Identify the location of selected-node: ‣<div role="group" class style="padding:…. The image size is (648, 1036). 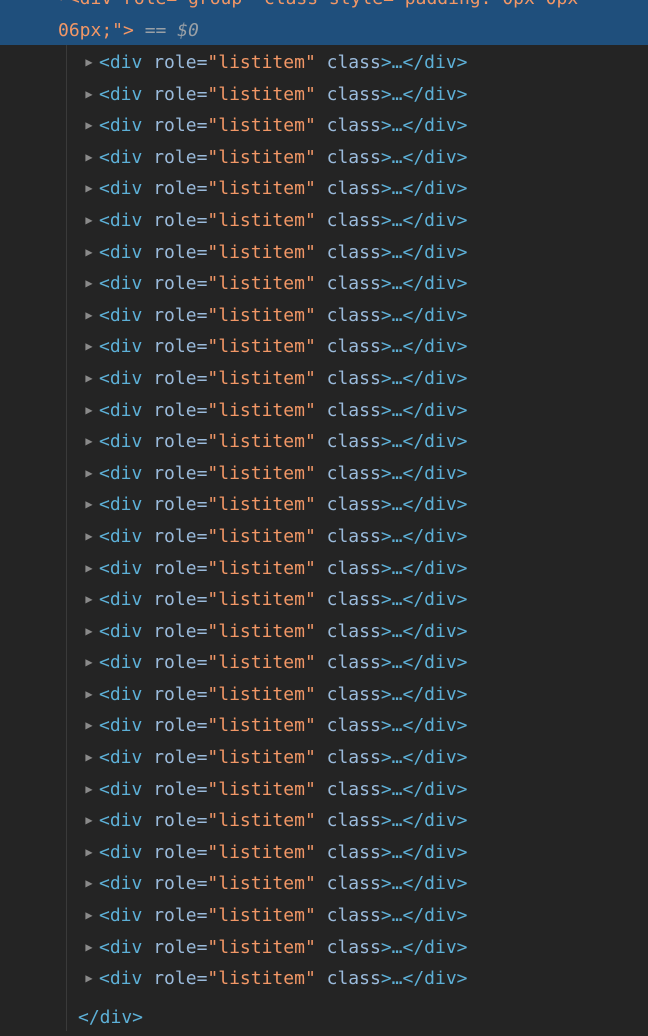
(324, 22).